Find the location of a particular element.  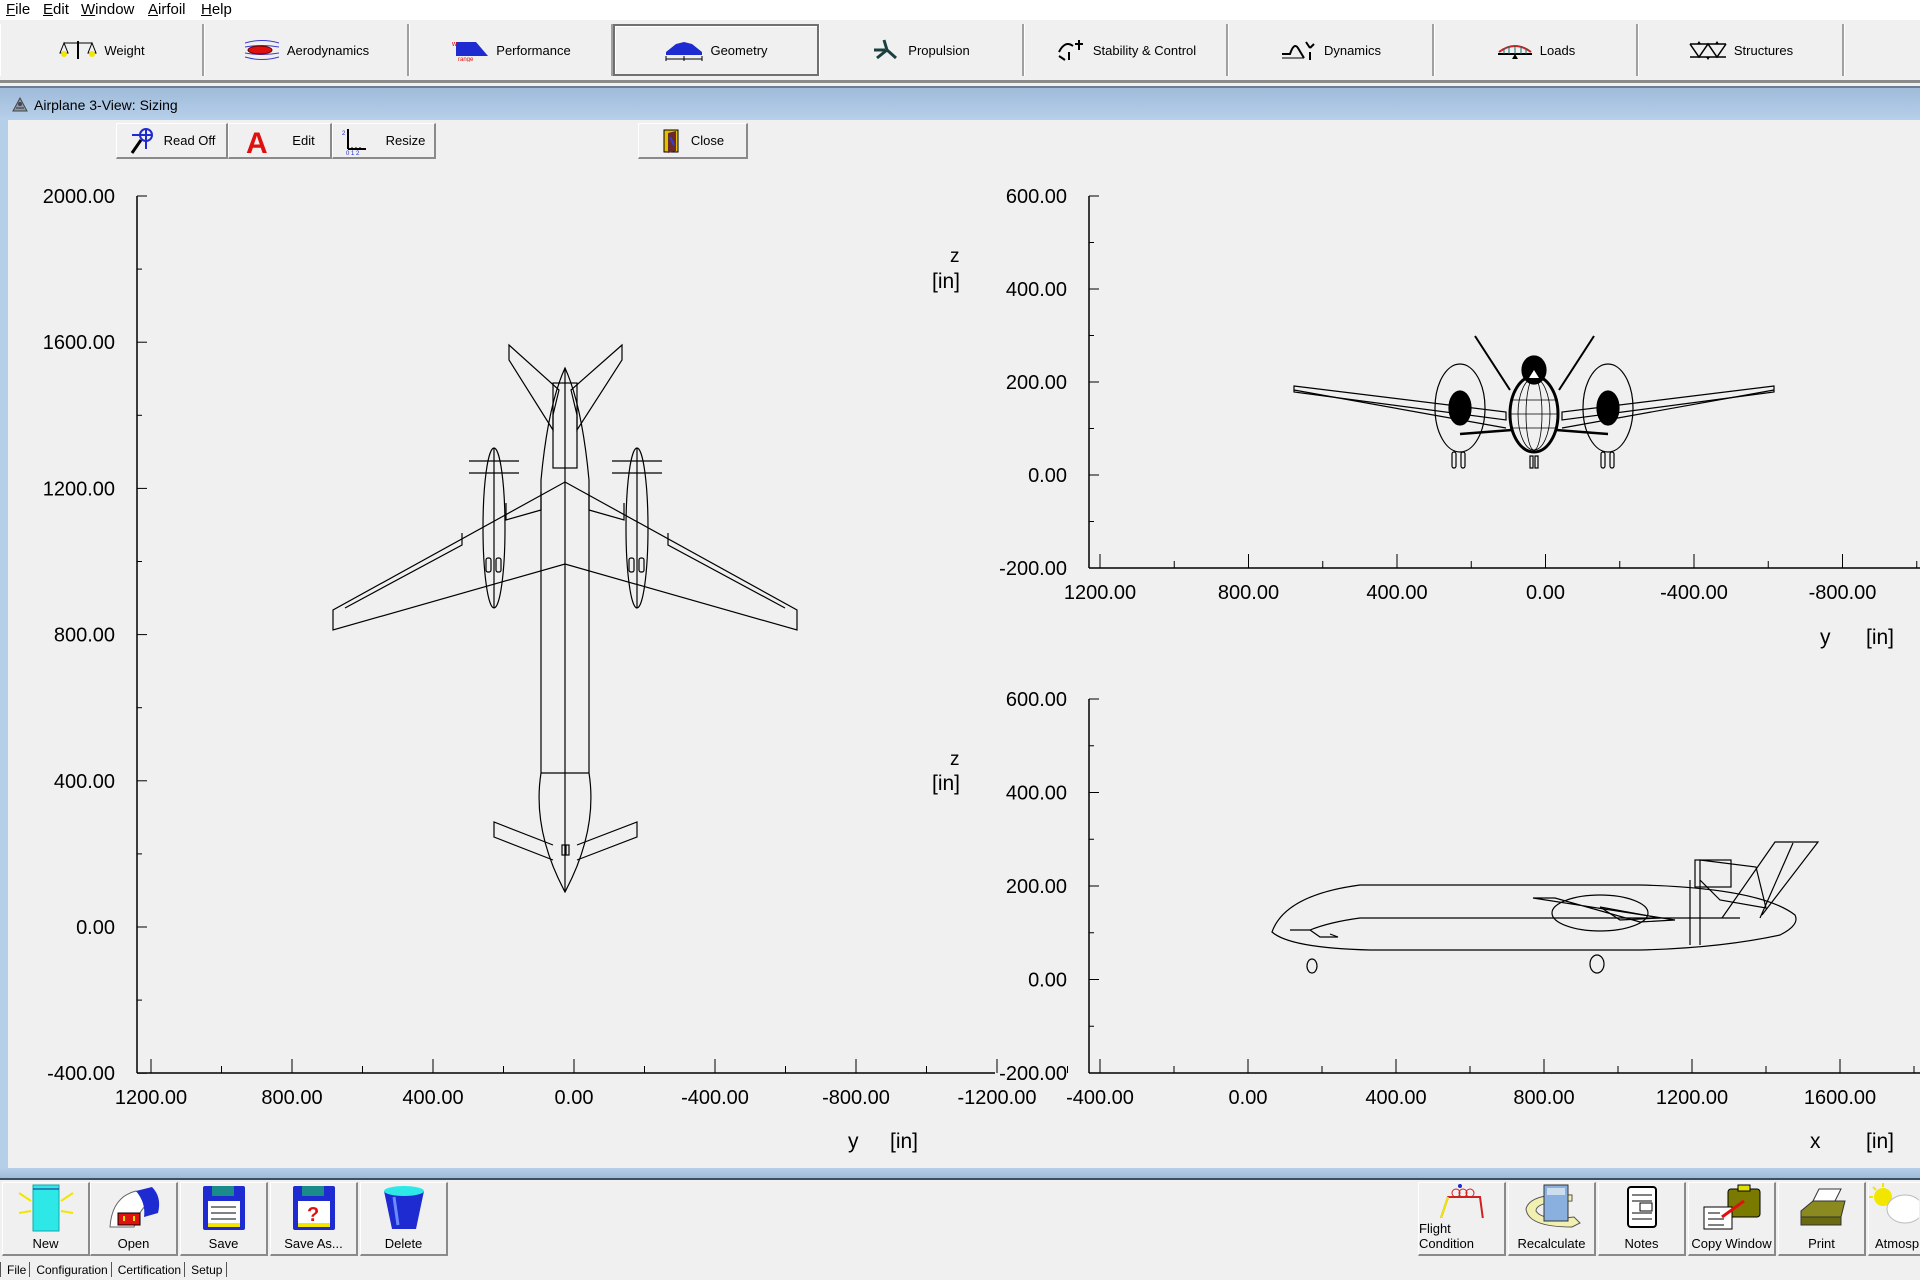

save-label: Save is located at coordinates (223, 1243).